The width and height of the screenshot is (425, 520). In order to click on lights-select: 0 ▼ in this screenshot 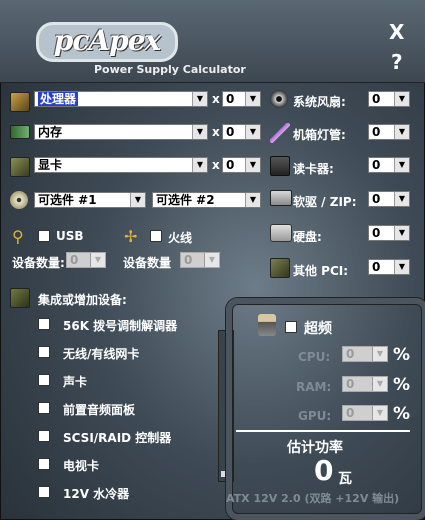, I will do `click(389, 132)`.